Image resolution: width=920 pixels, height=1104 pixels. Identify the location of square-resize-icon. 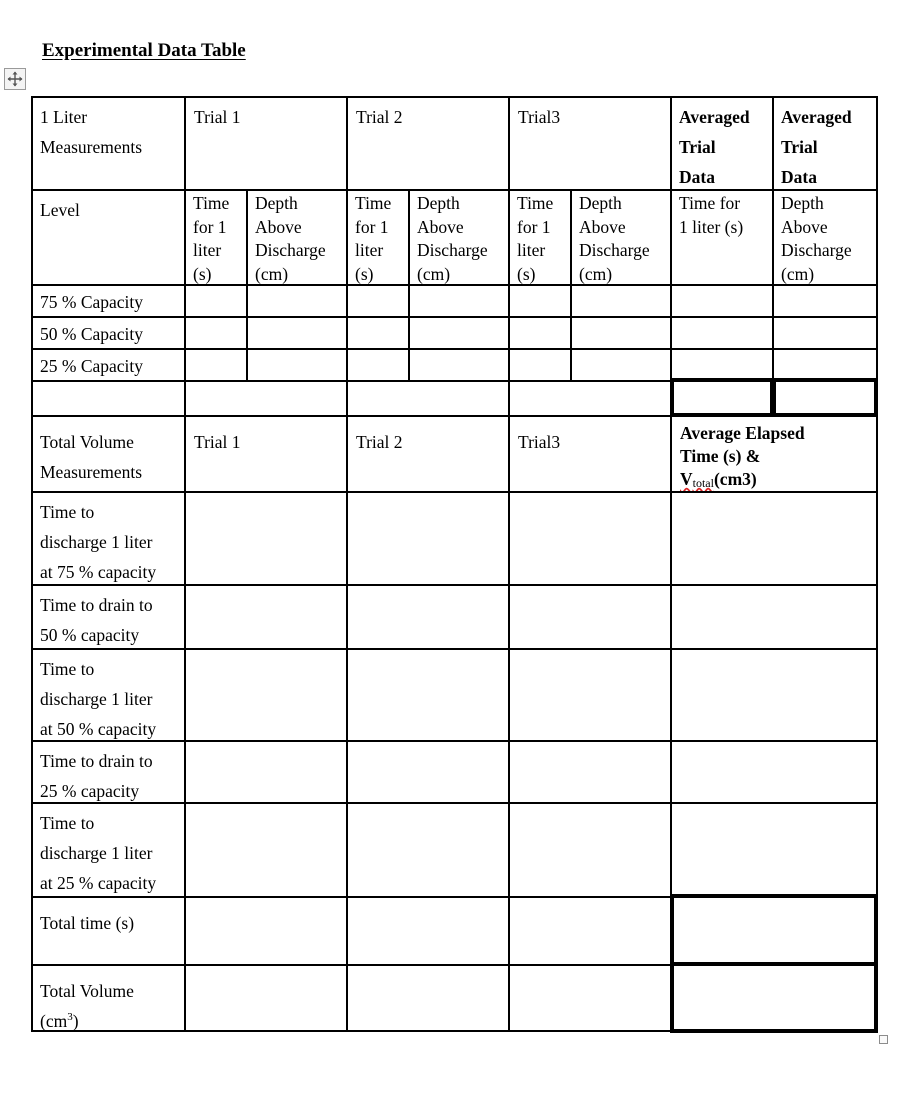
(883, 1039).